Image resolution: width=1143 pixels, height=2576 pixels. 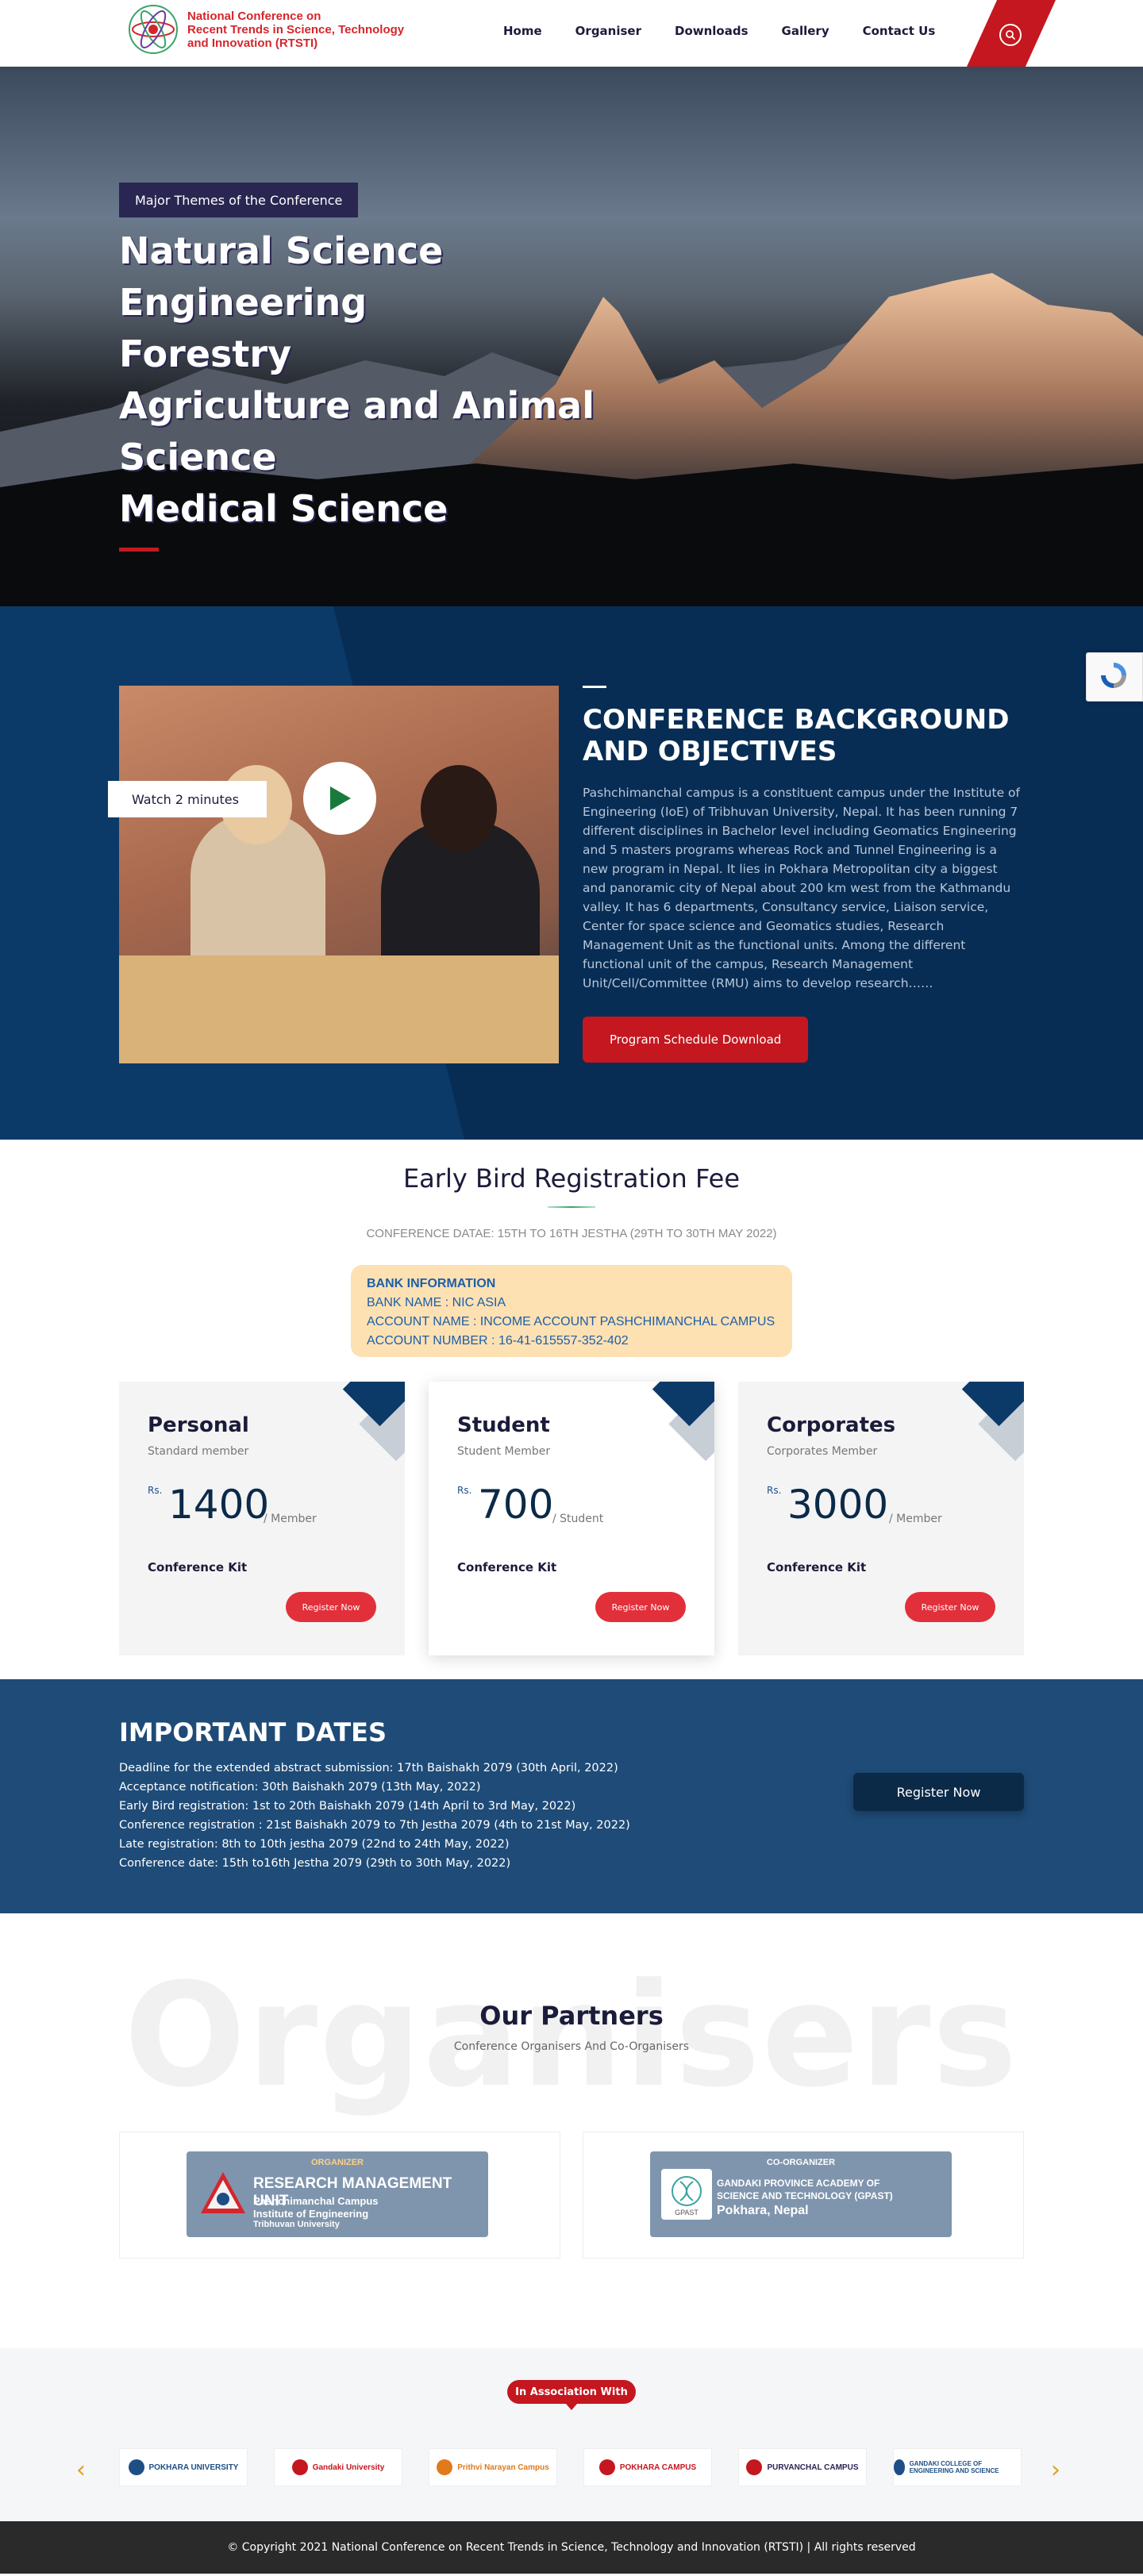 What do you see at coordinates (763, 2210) in the screenshot?
I see `co-organizer-line-3: Pokhara, Nepal` at bounding box center [763, 2210].